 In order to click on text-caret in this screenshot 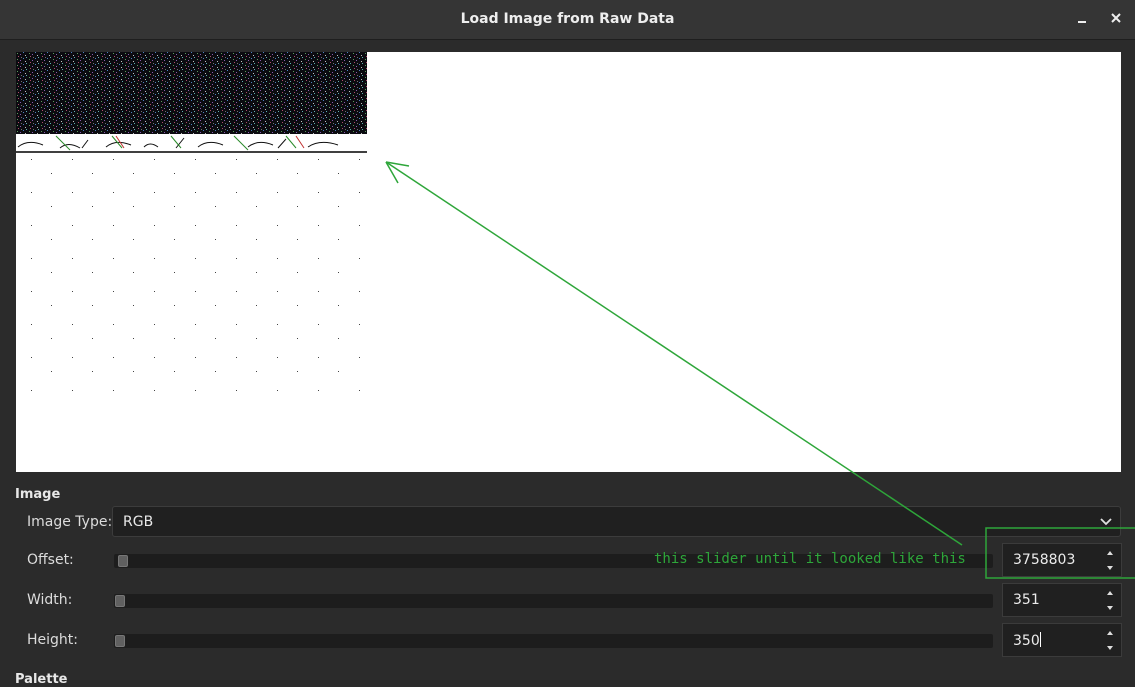, I will do `click(1040, 639)`.